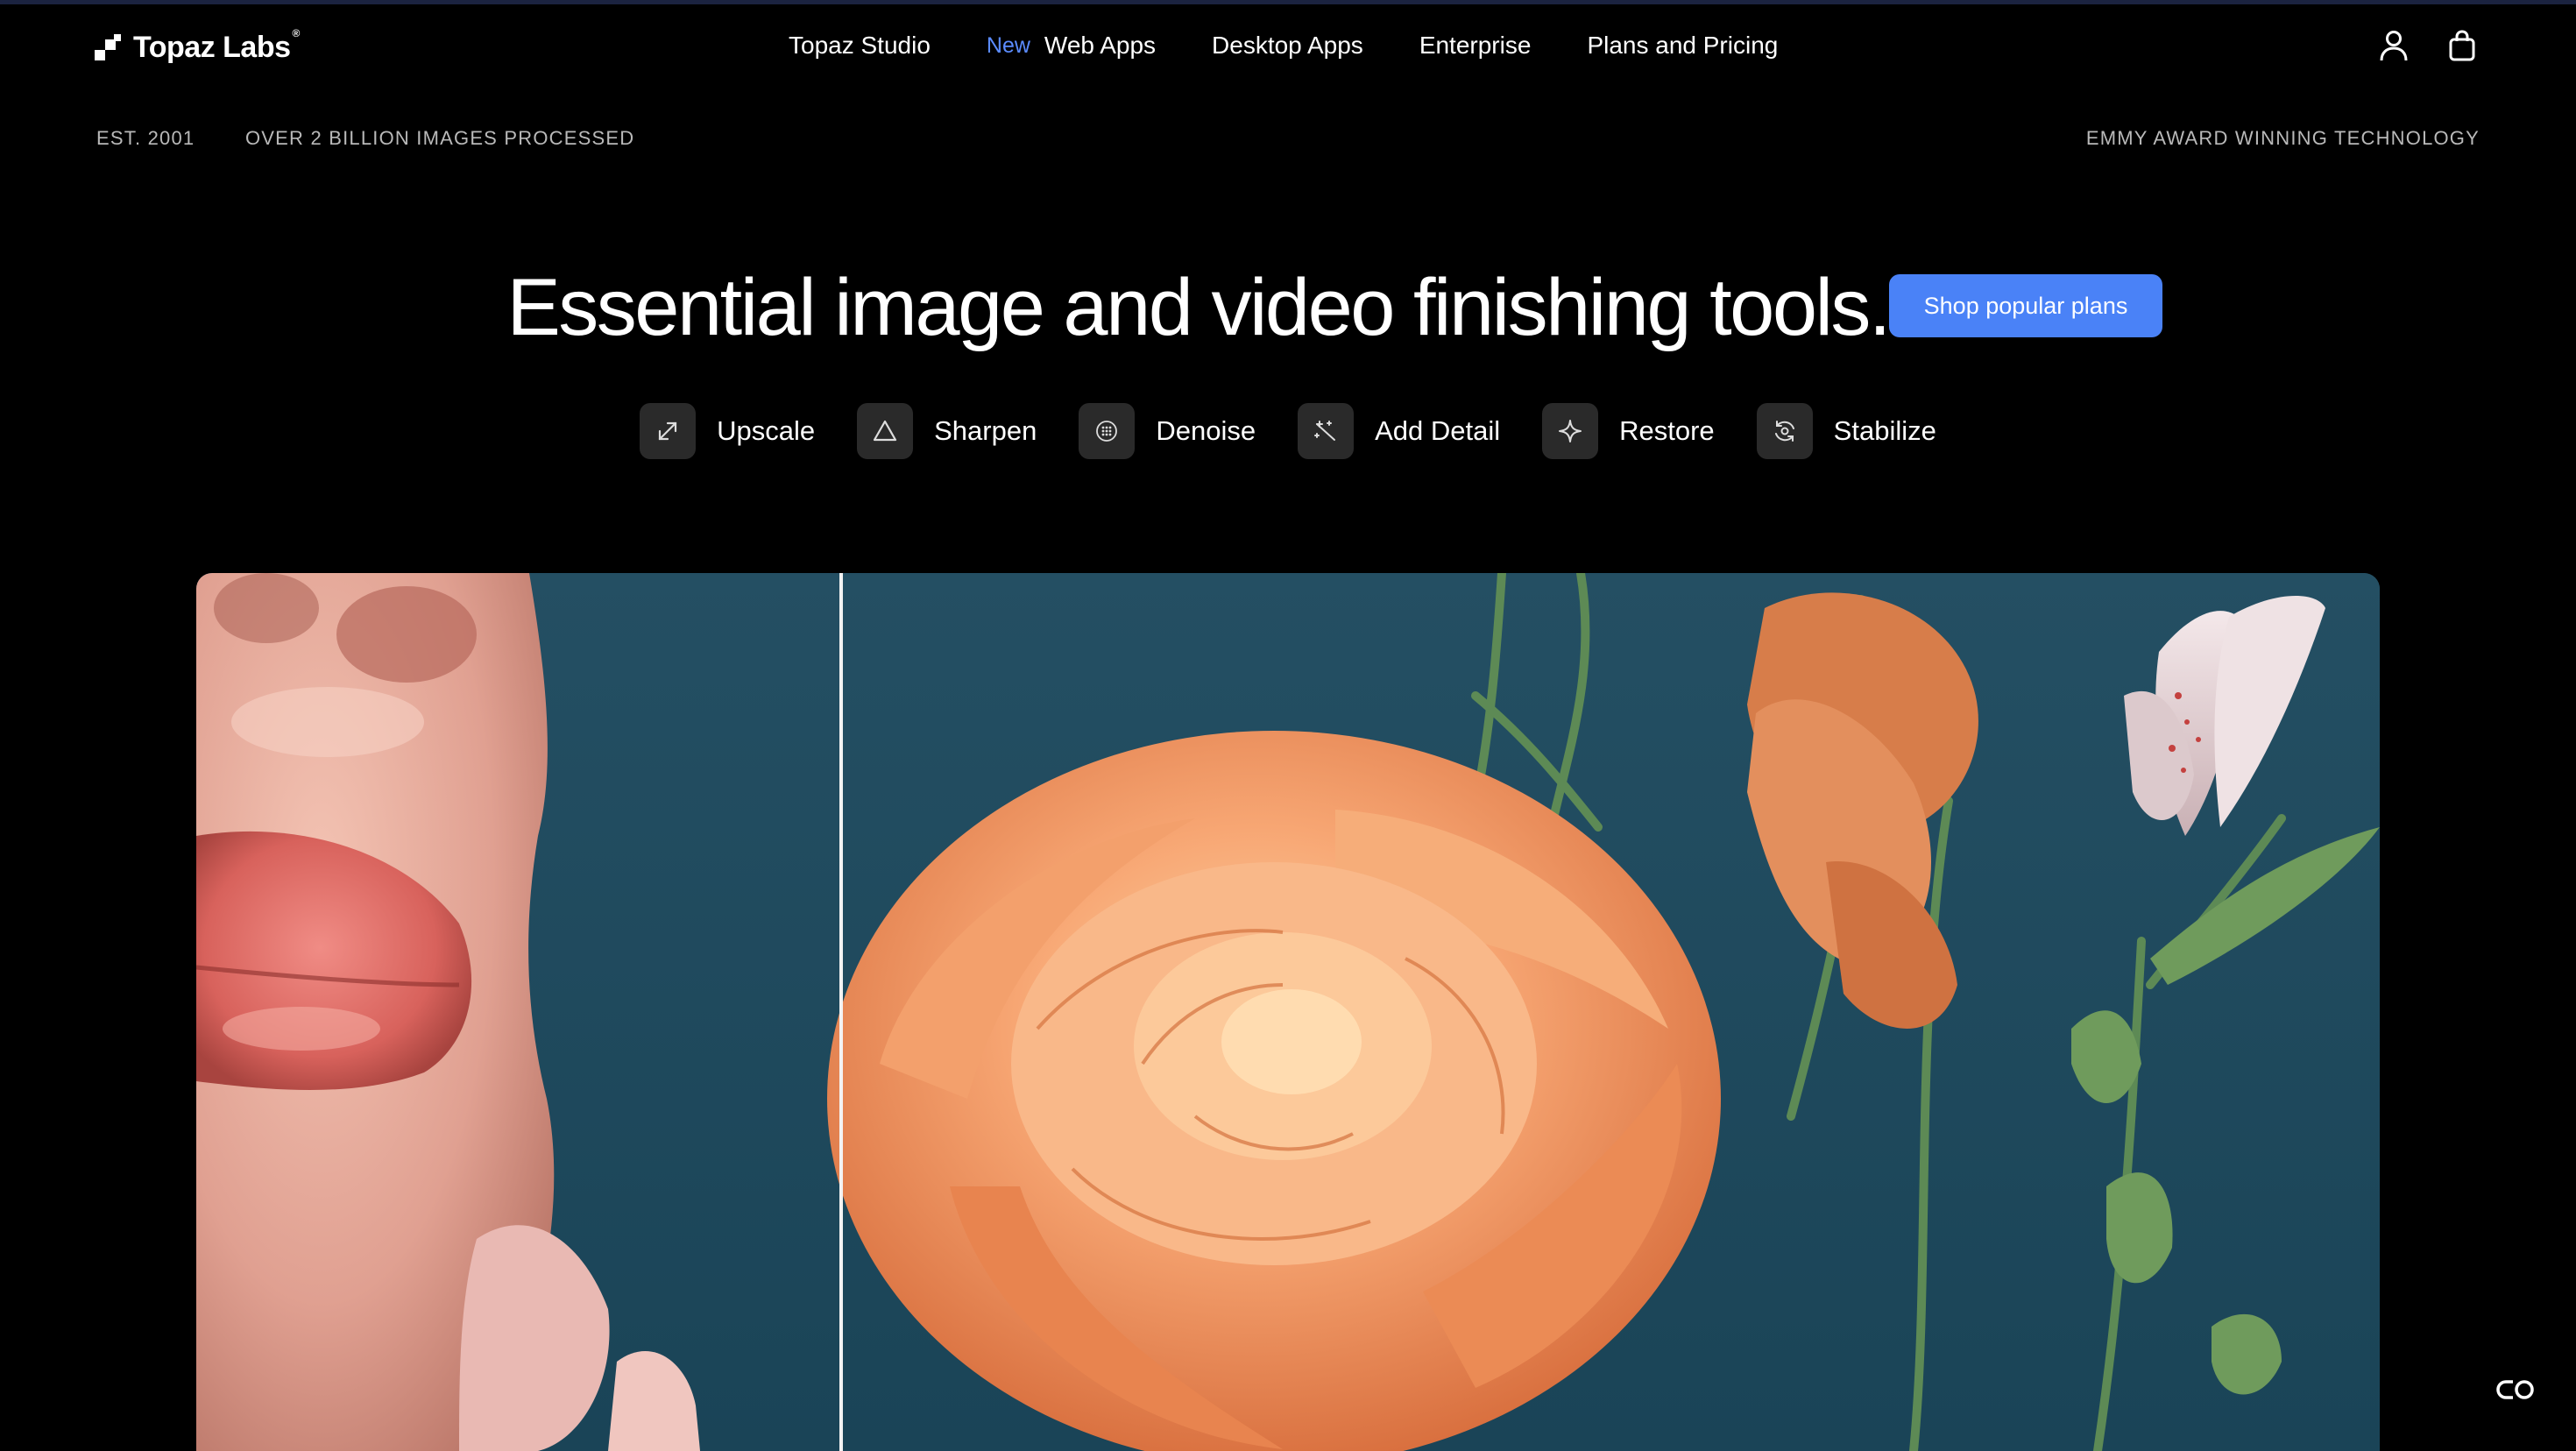 The width and height of the screenshot is (2576, 1451). I want to click on est-text: EST. 2001, so click(145, 138).